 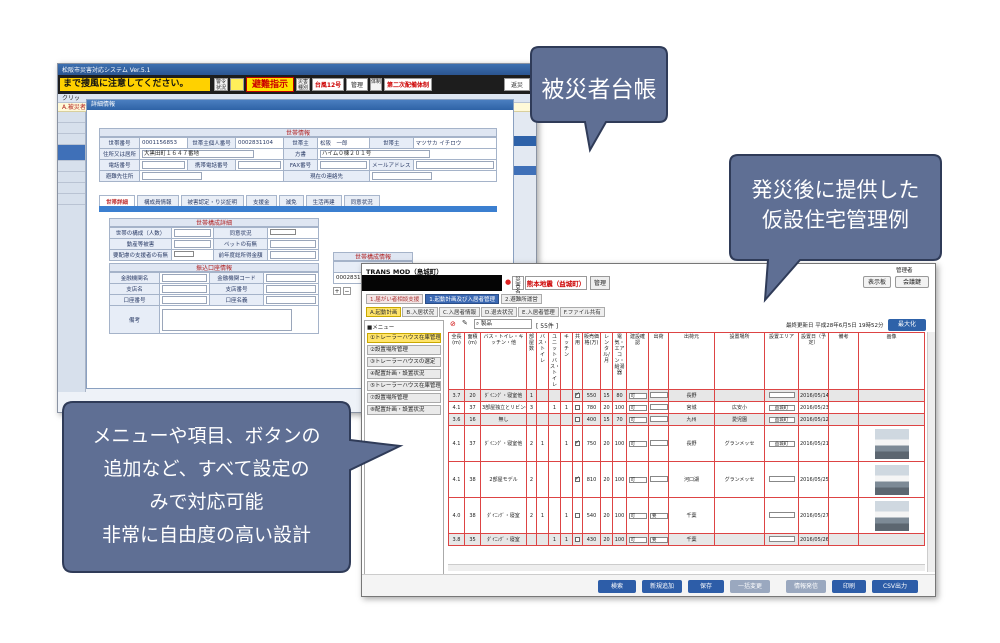 What do you see at coordinates (206, 535) in the screenshot?
I see `design-callout-line4: 非常に自由度の高い設計` at bounding box center [206, 535].